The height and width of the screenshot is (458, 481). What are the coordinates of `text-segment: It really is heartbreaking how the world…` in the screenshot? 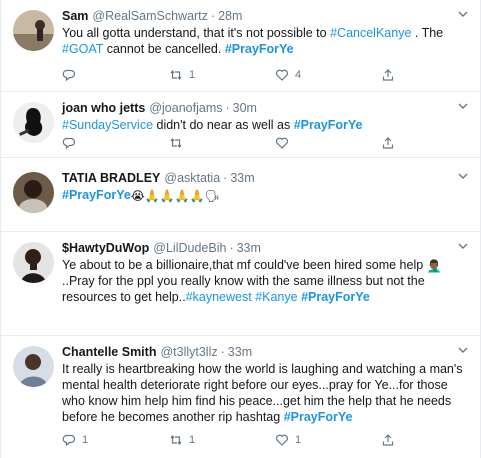 It's located at (262, 393).